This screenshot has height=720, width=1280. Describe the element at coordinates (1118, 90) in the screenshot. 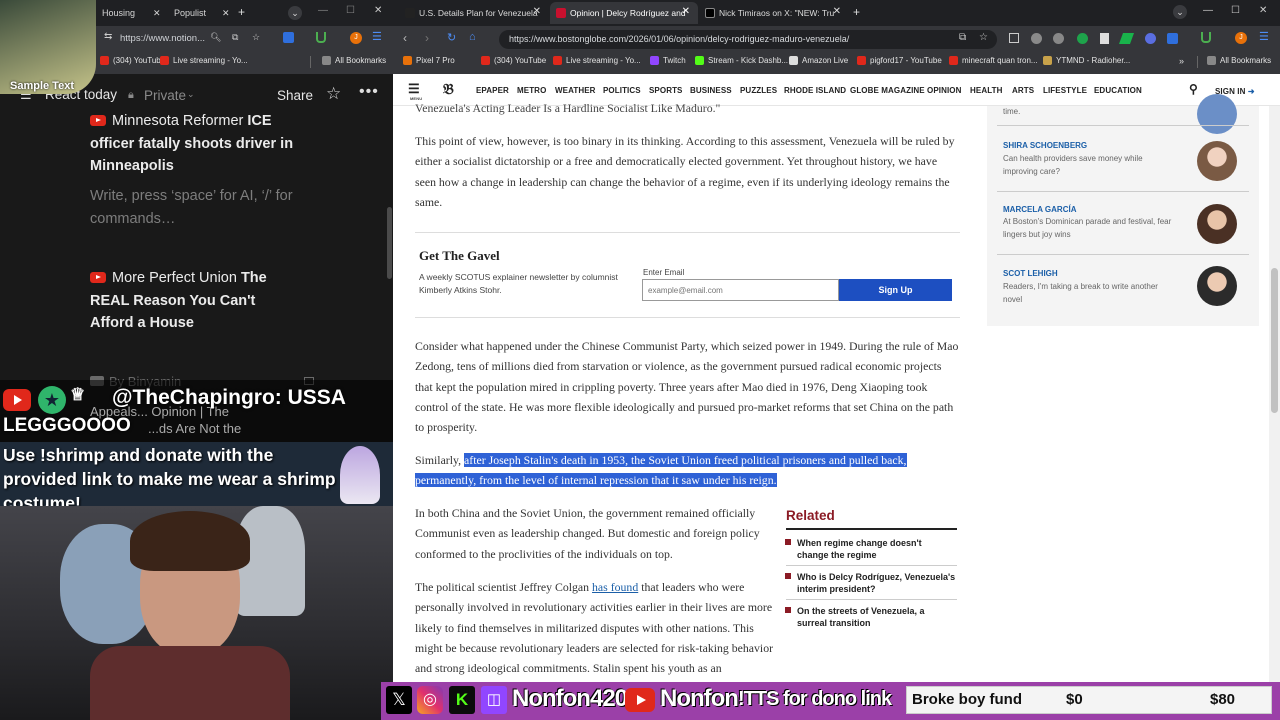

I see `nav-education: EDUCATION` at that location.